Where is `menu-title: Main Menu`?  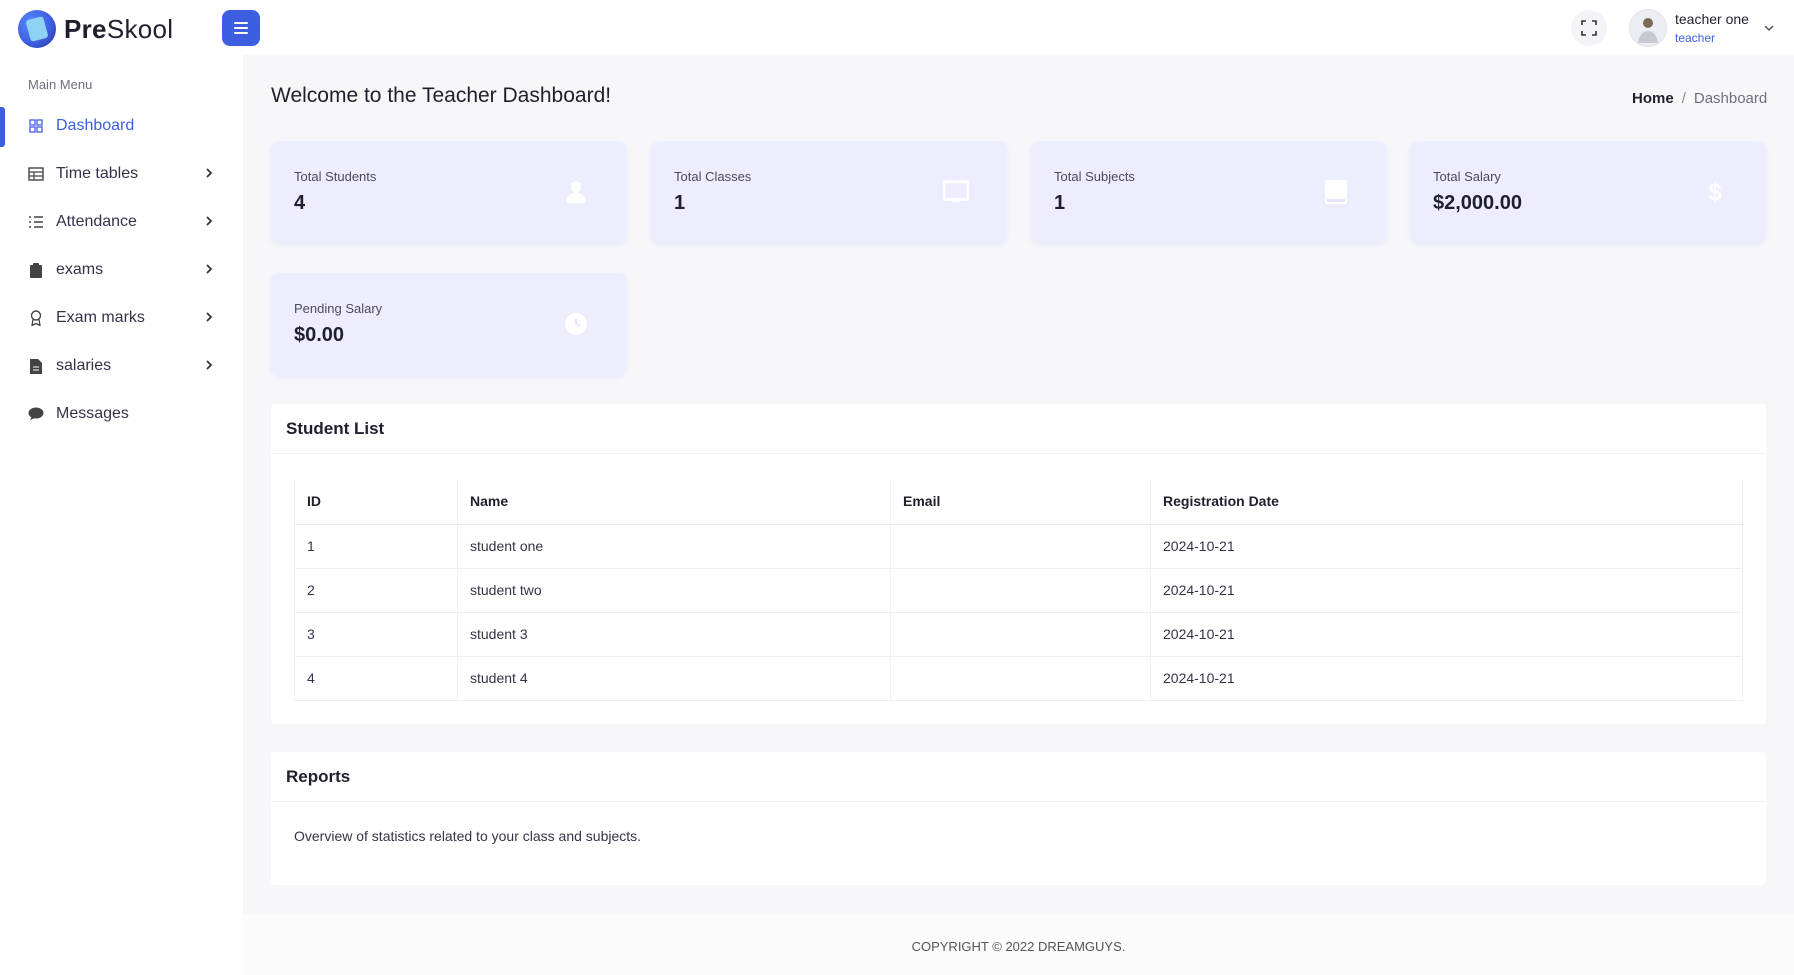
menu-title: Main Menu is located at coordinates (60, 84).